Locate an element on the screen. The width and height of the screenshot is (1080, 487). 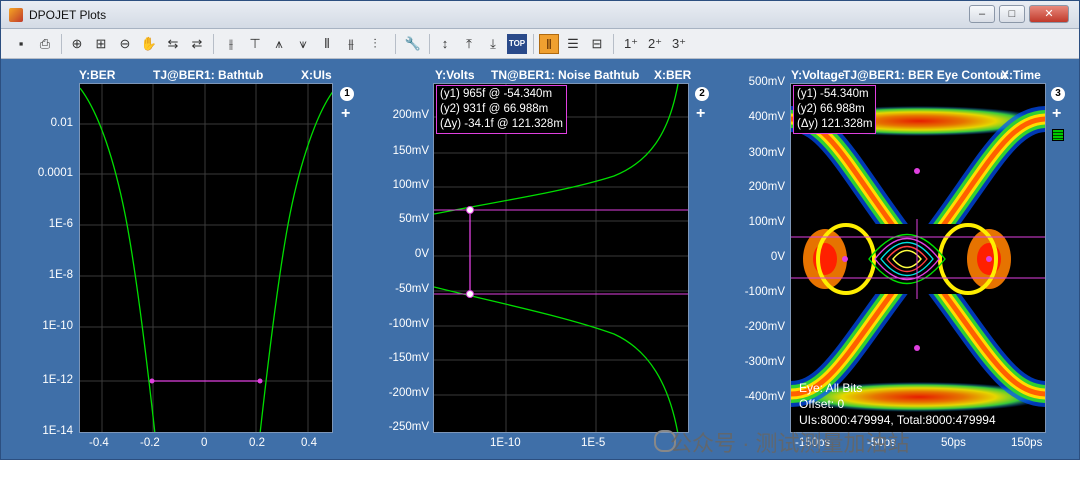
plot2-ytick: -250mV is located at coordinates (408, 427).